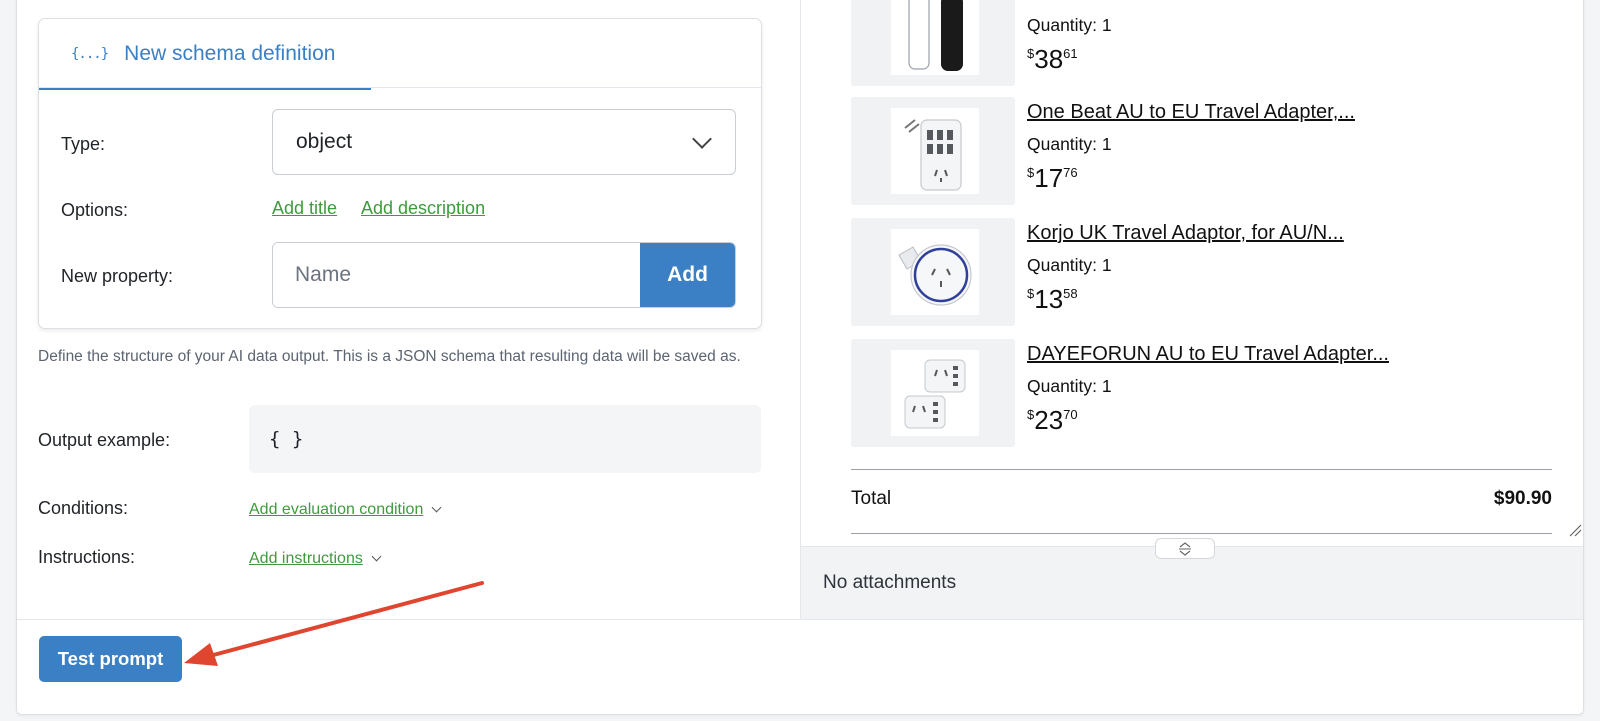 The image size is (1600, 721). I want to click on options-label: Options:, so click(95, 210).